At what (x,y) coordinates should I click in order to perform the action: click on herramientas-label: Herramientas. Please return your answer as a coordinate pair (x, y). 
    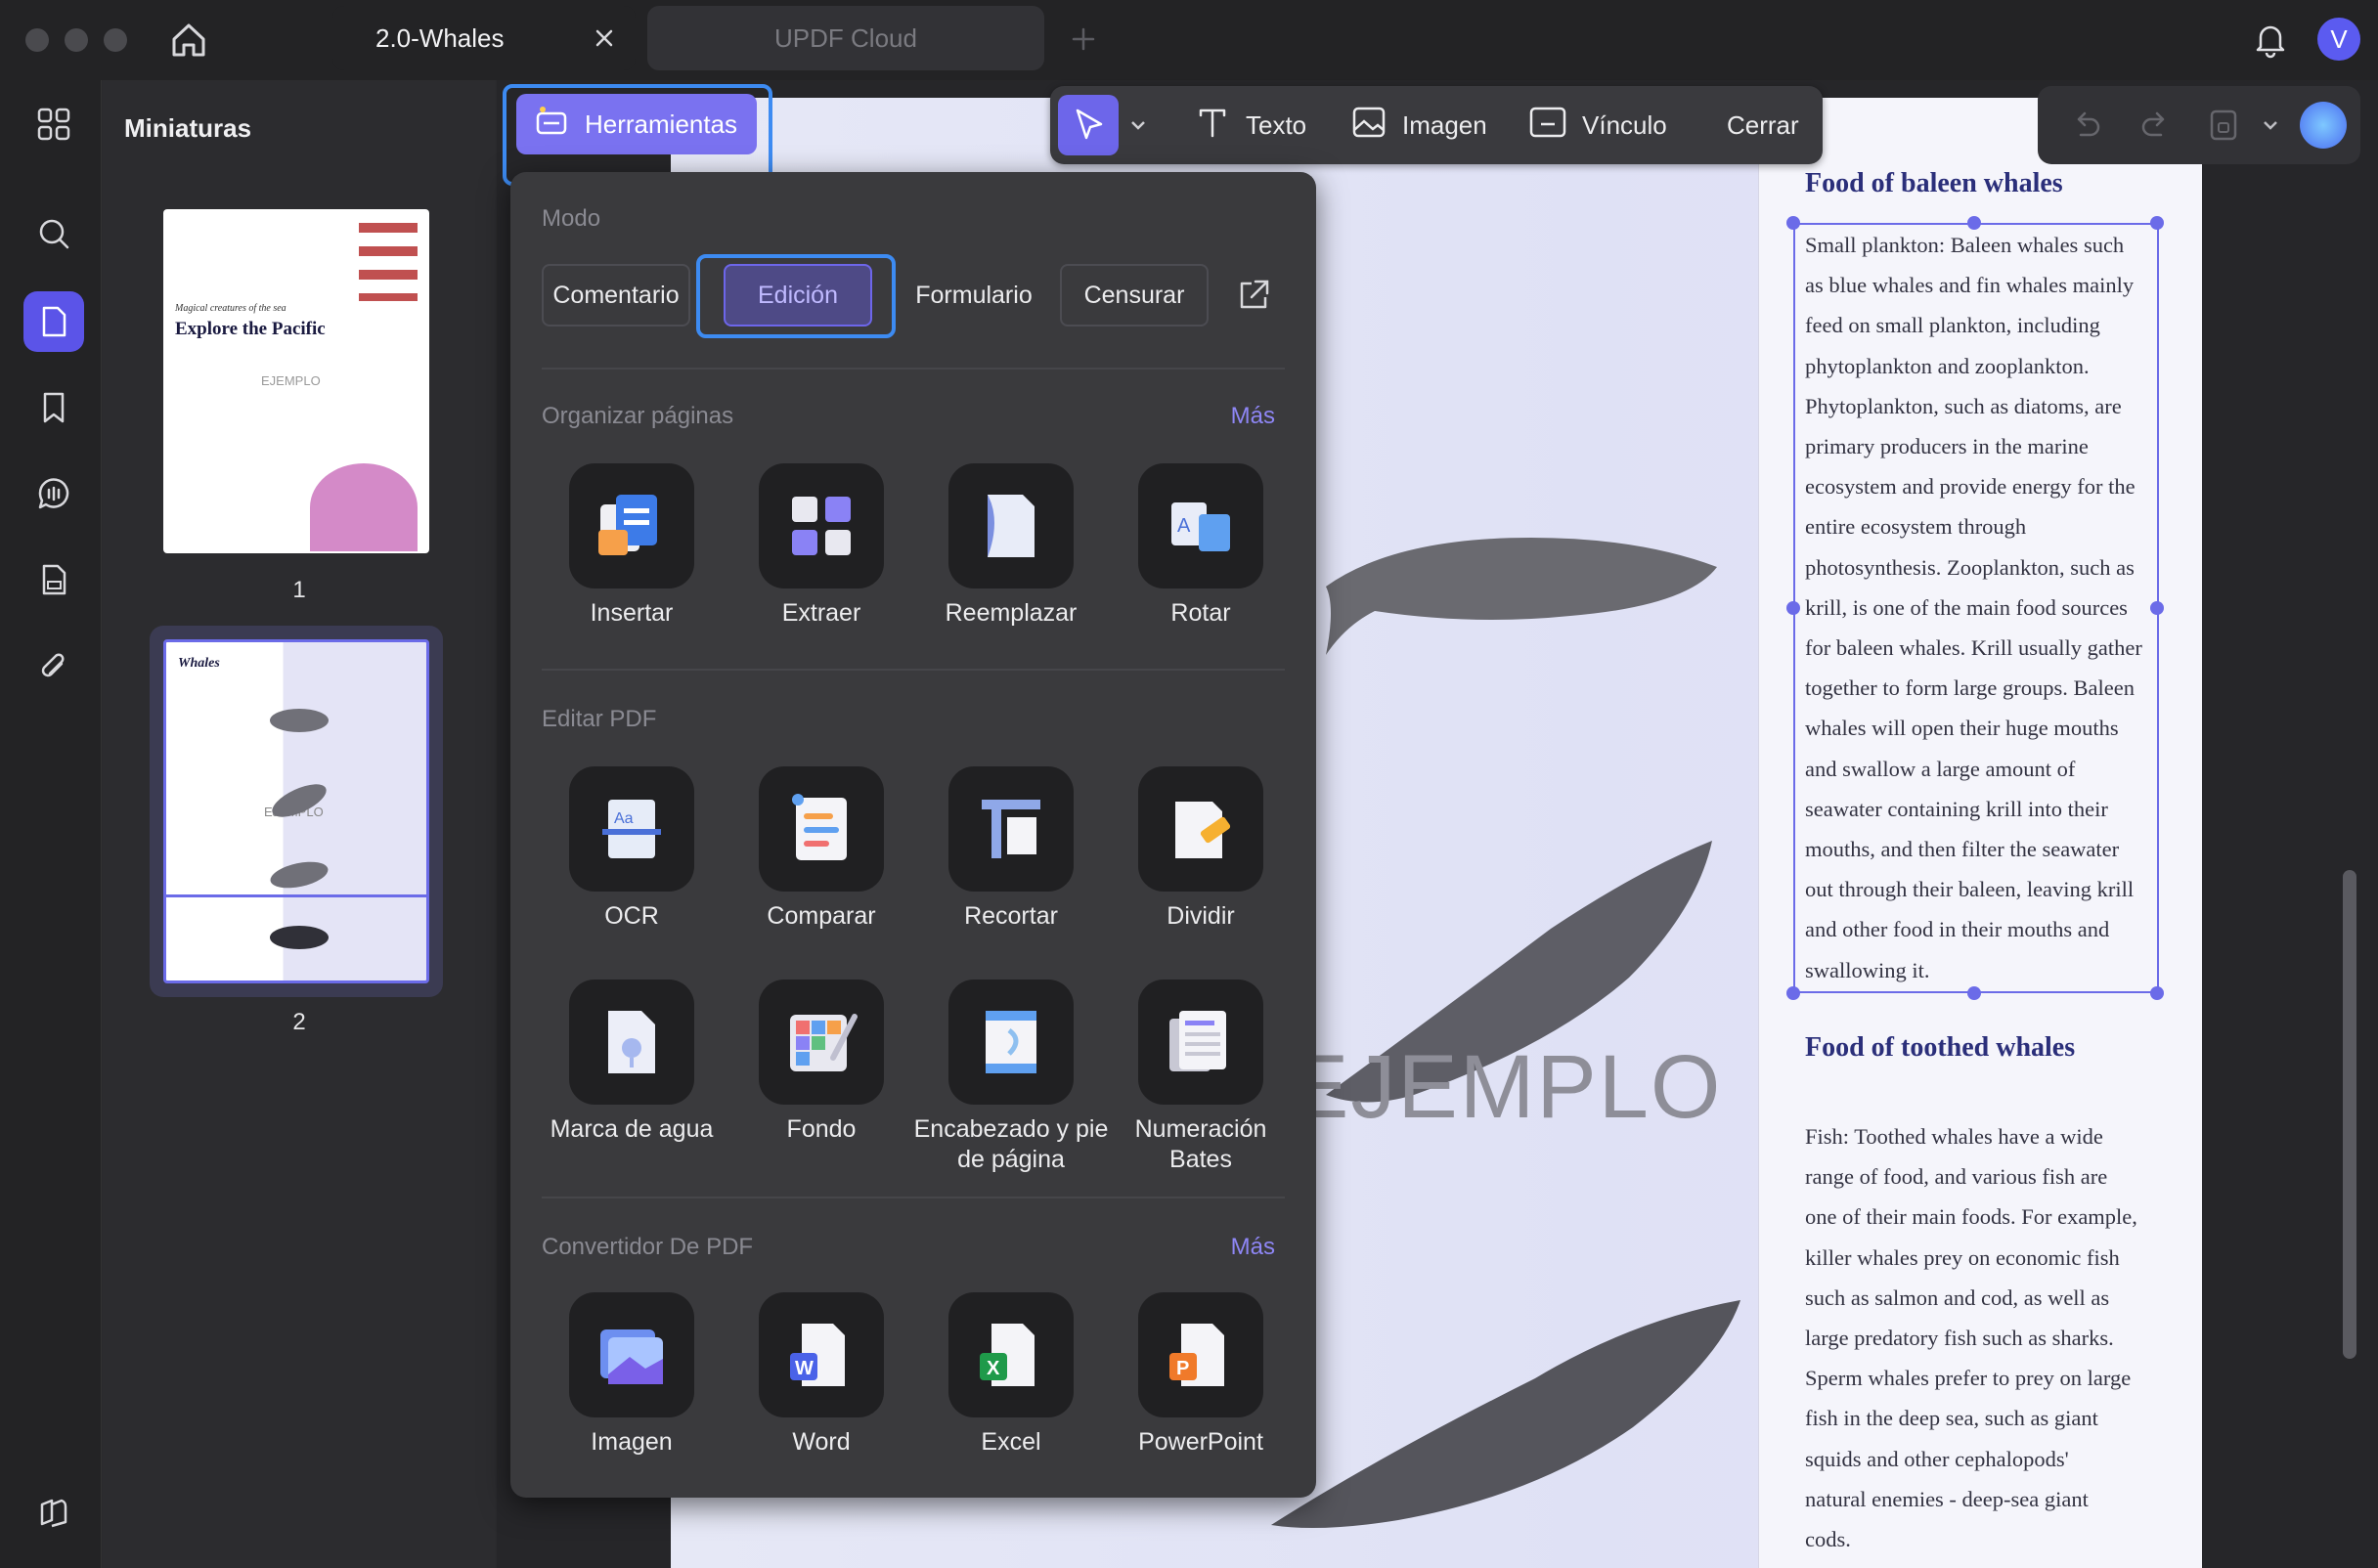
    Looking at the image, I should click on (662, 124).